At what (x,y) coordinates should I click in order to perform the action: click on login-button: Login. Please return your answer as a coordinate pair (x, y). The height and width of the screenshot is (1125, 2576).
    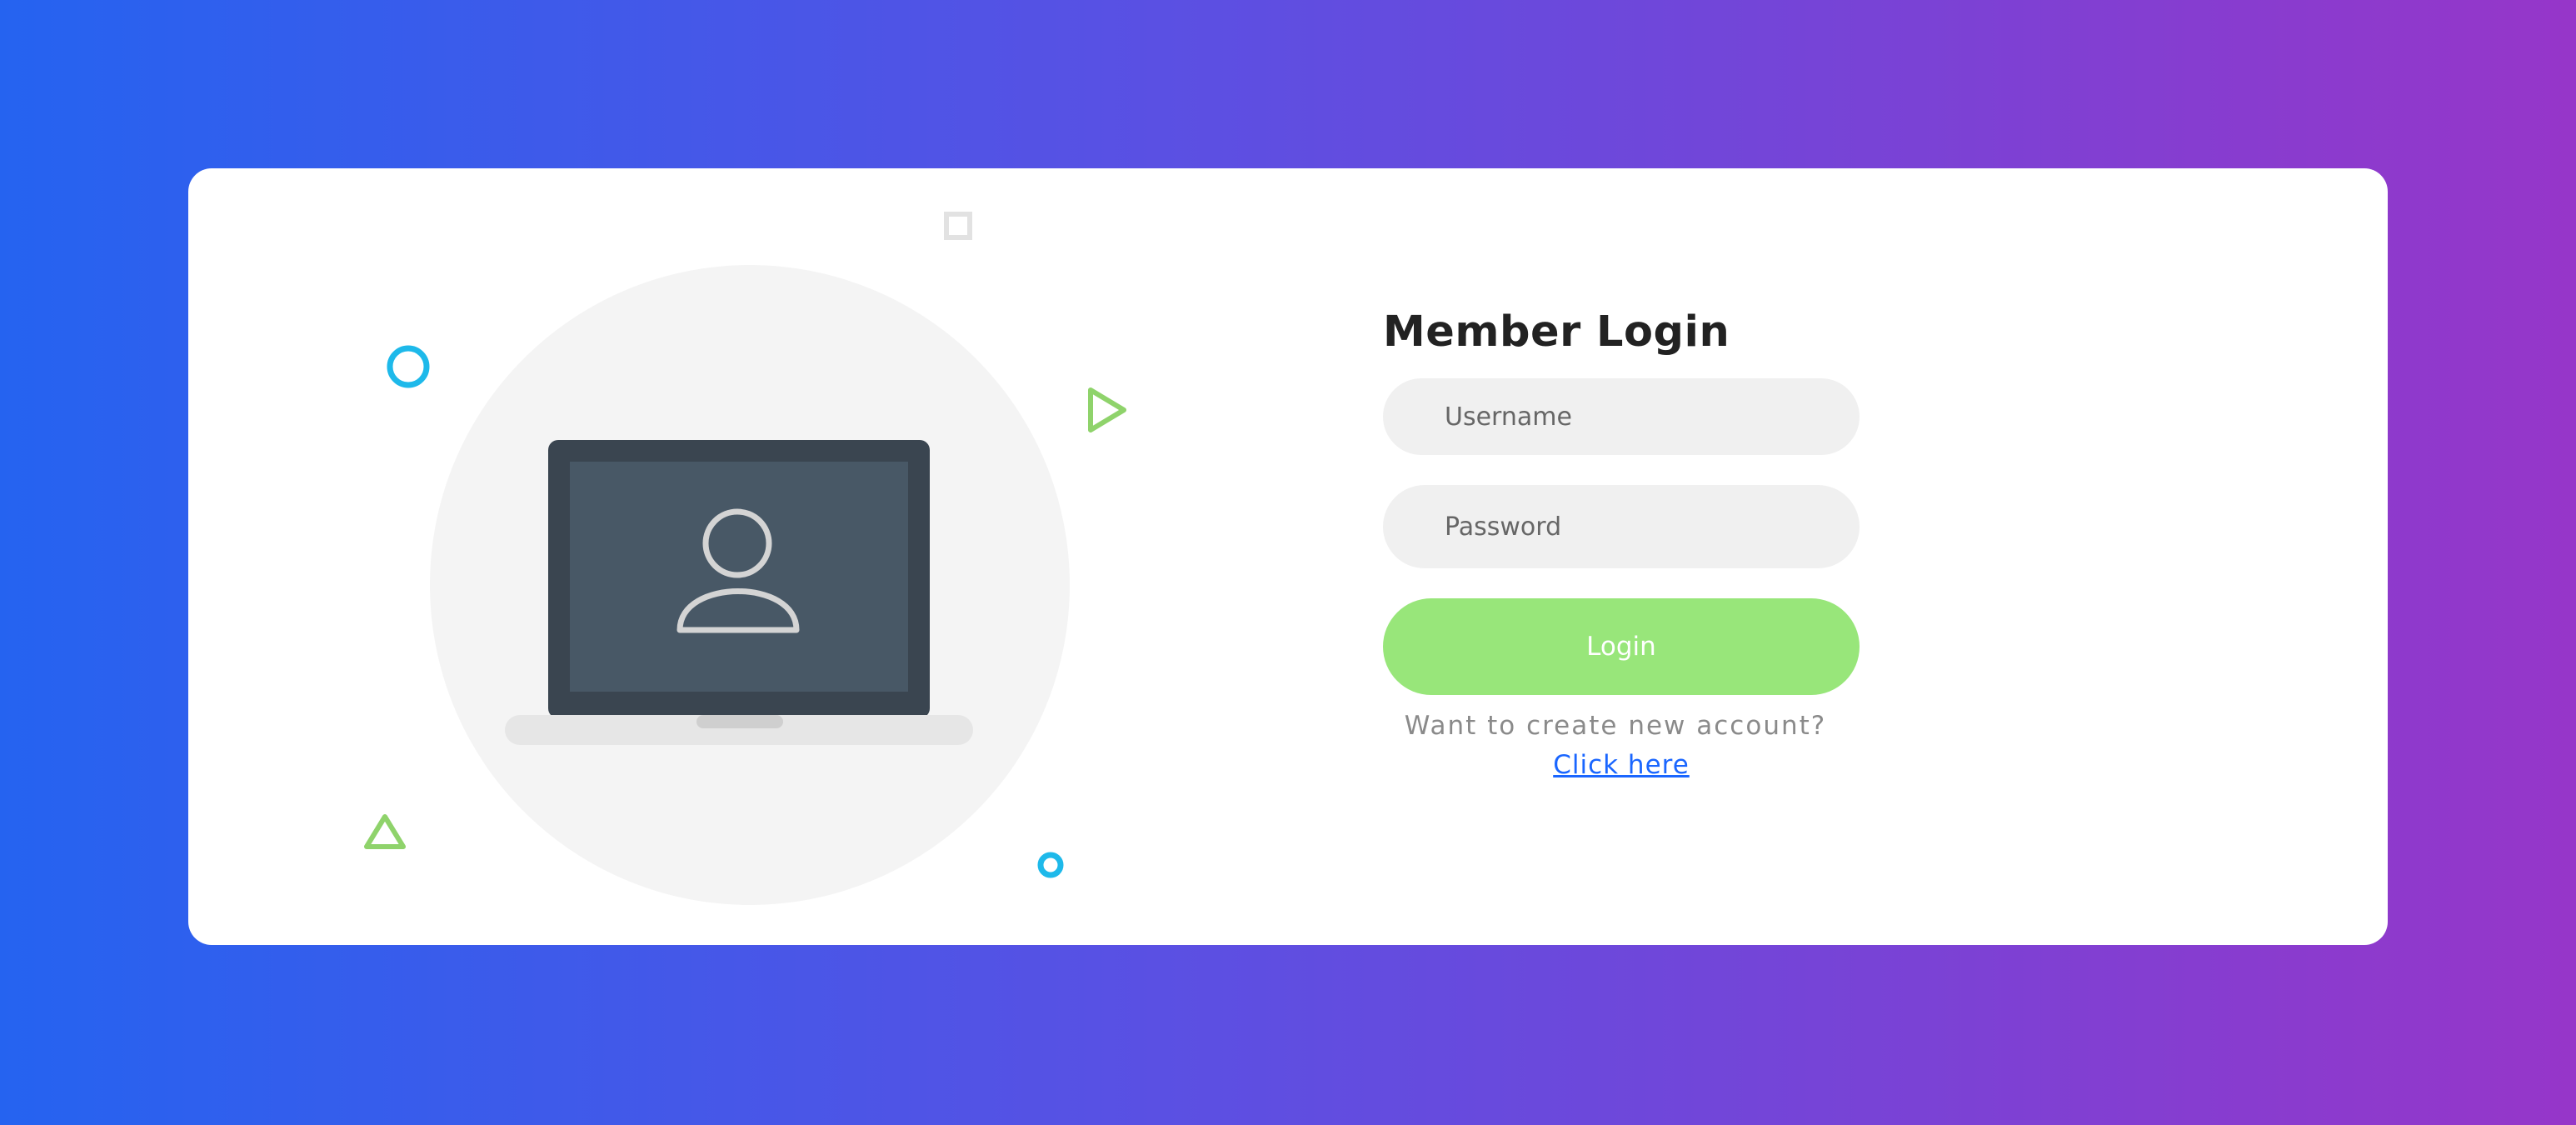
    Looking at the image, I should click on (1621, 646).